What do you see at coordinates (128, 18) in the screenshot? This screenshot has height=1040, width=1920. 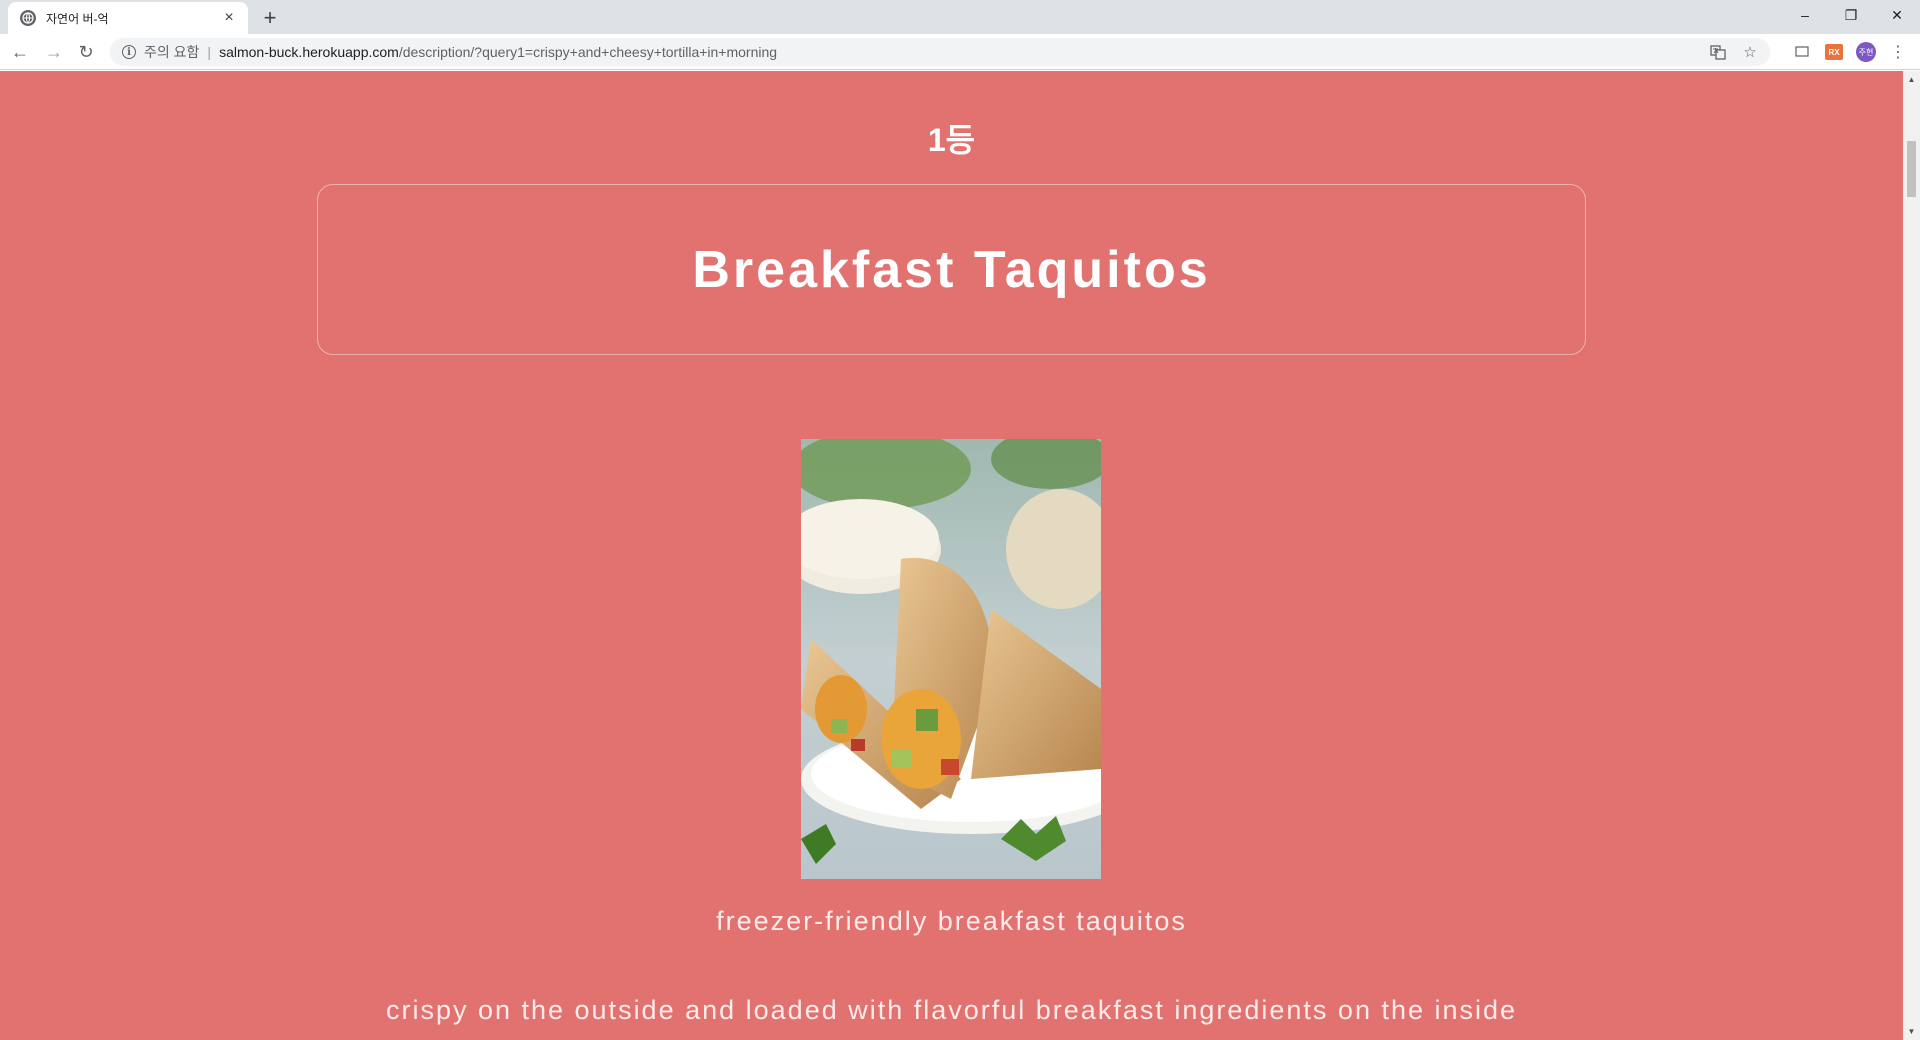 I see `browser-tab: 자연어 버-억 ×` at bounding box center [128, 18].